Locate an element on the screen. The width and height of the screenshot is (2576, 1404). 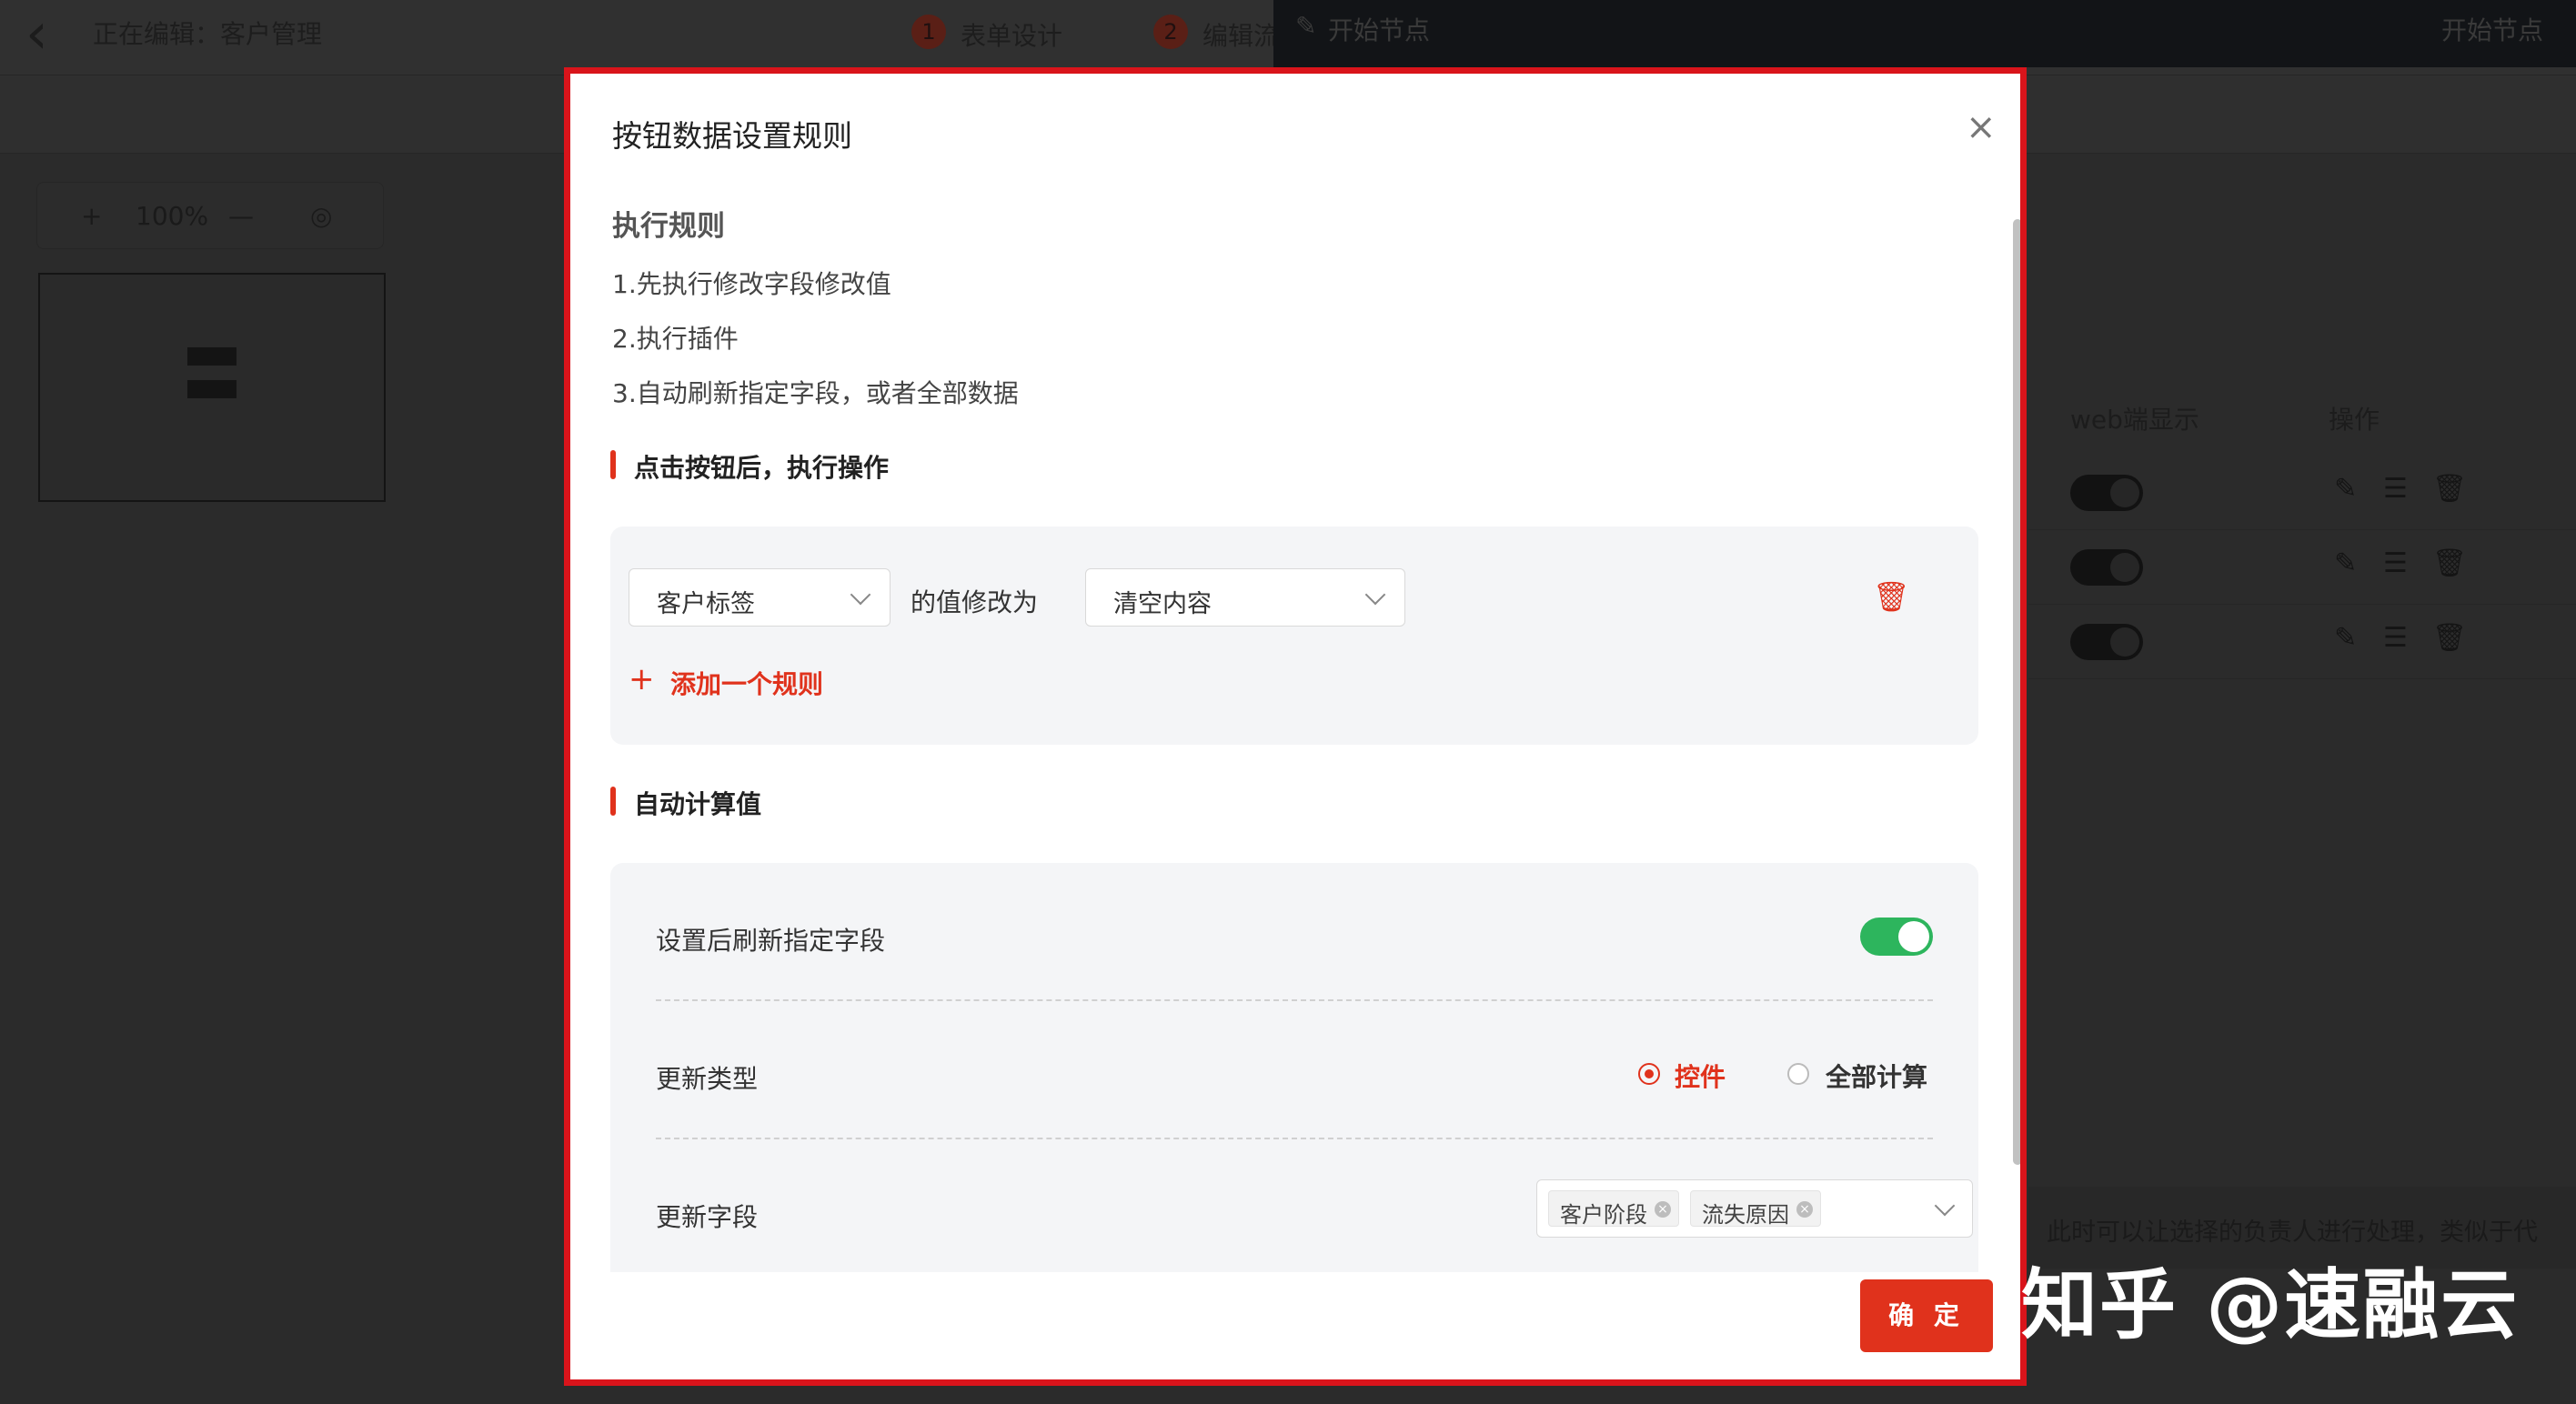
scrollbar is located at coordinates (2016, 692).